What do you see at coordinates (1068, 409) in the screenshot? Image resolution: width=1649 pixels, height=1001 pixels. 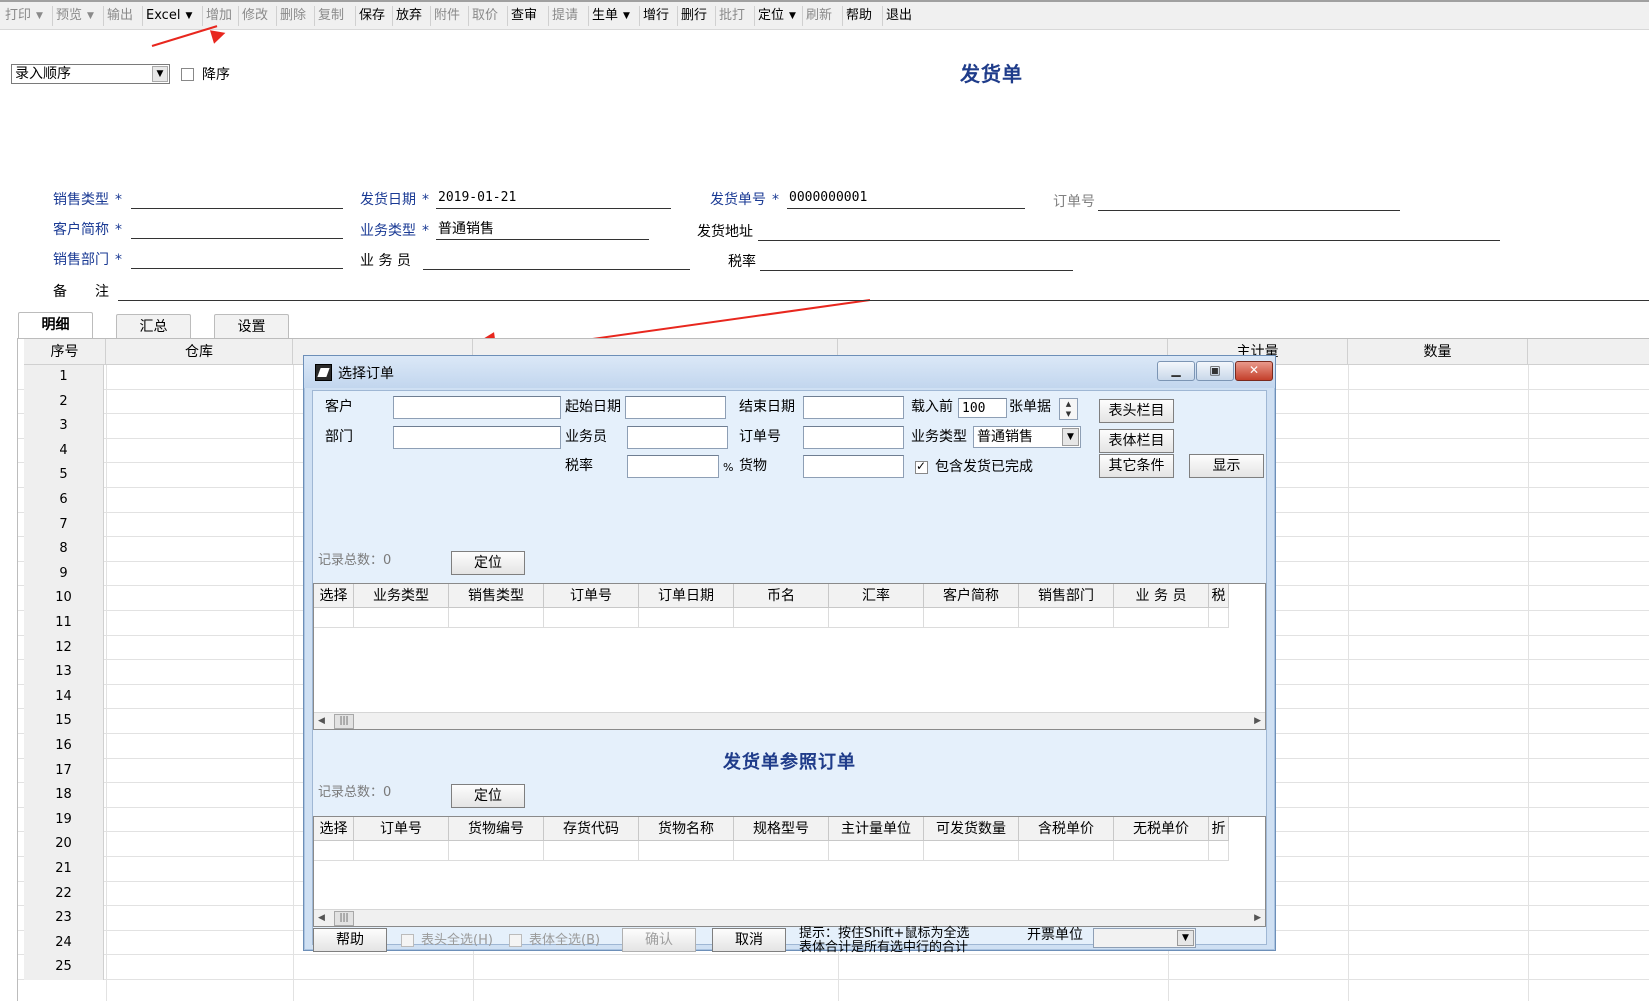 I see `load-count-spinner: ▲ ▼` at bounding box center [1068, 409].